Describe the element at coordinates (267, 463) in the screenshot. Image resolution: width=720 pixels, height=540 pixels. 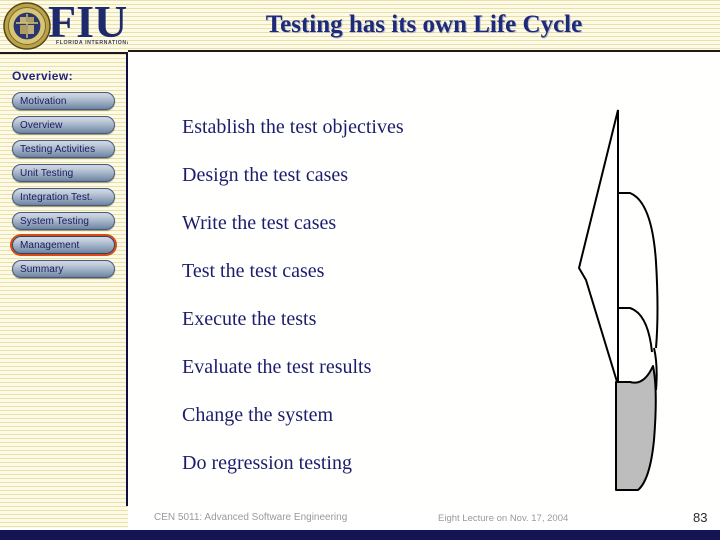
I see `bullet-item: Do regression testing` at that location.